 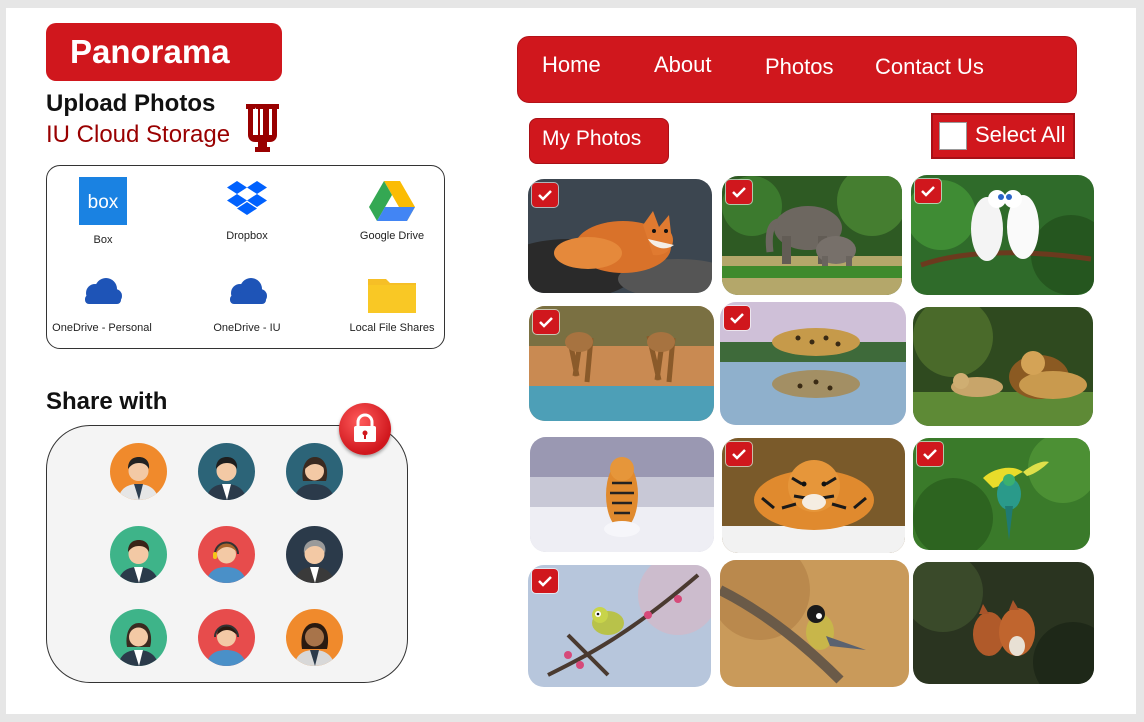 I want to click on service-onedrive-iu: OneDrive - IU, so click(x=247, y=304).